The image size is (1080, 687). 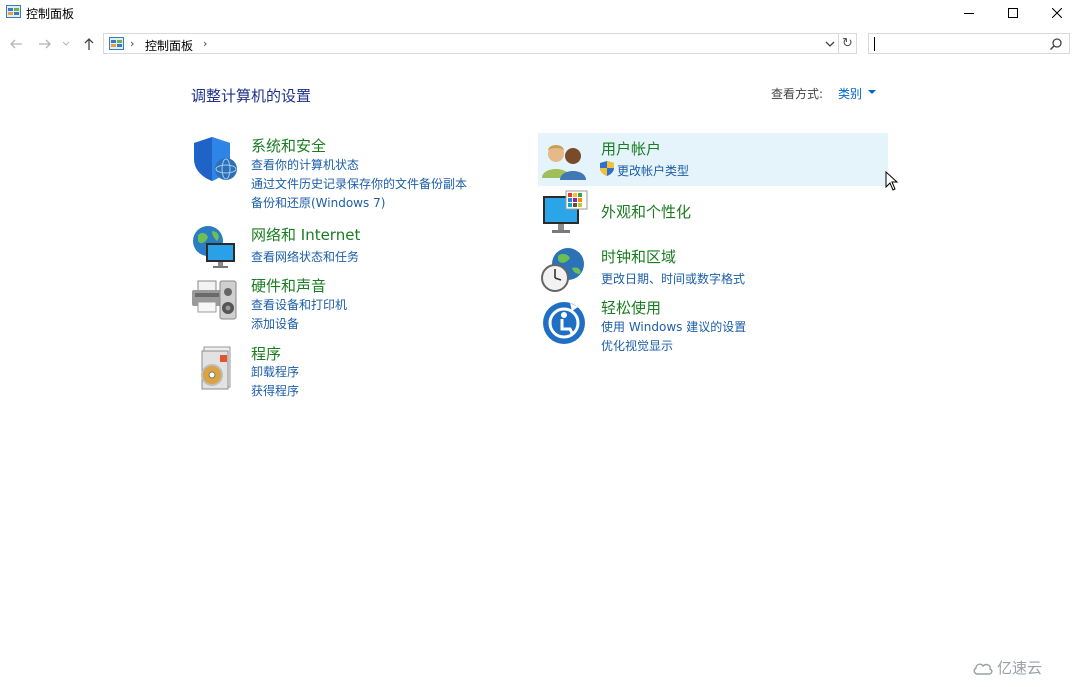 I want to click on accessibility-icon, so click(x=564, y=321).